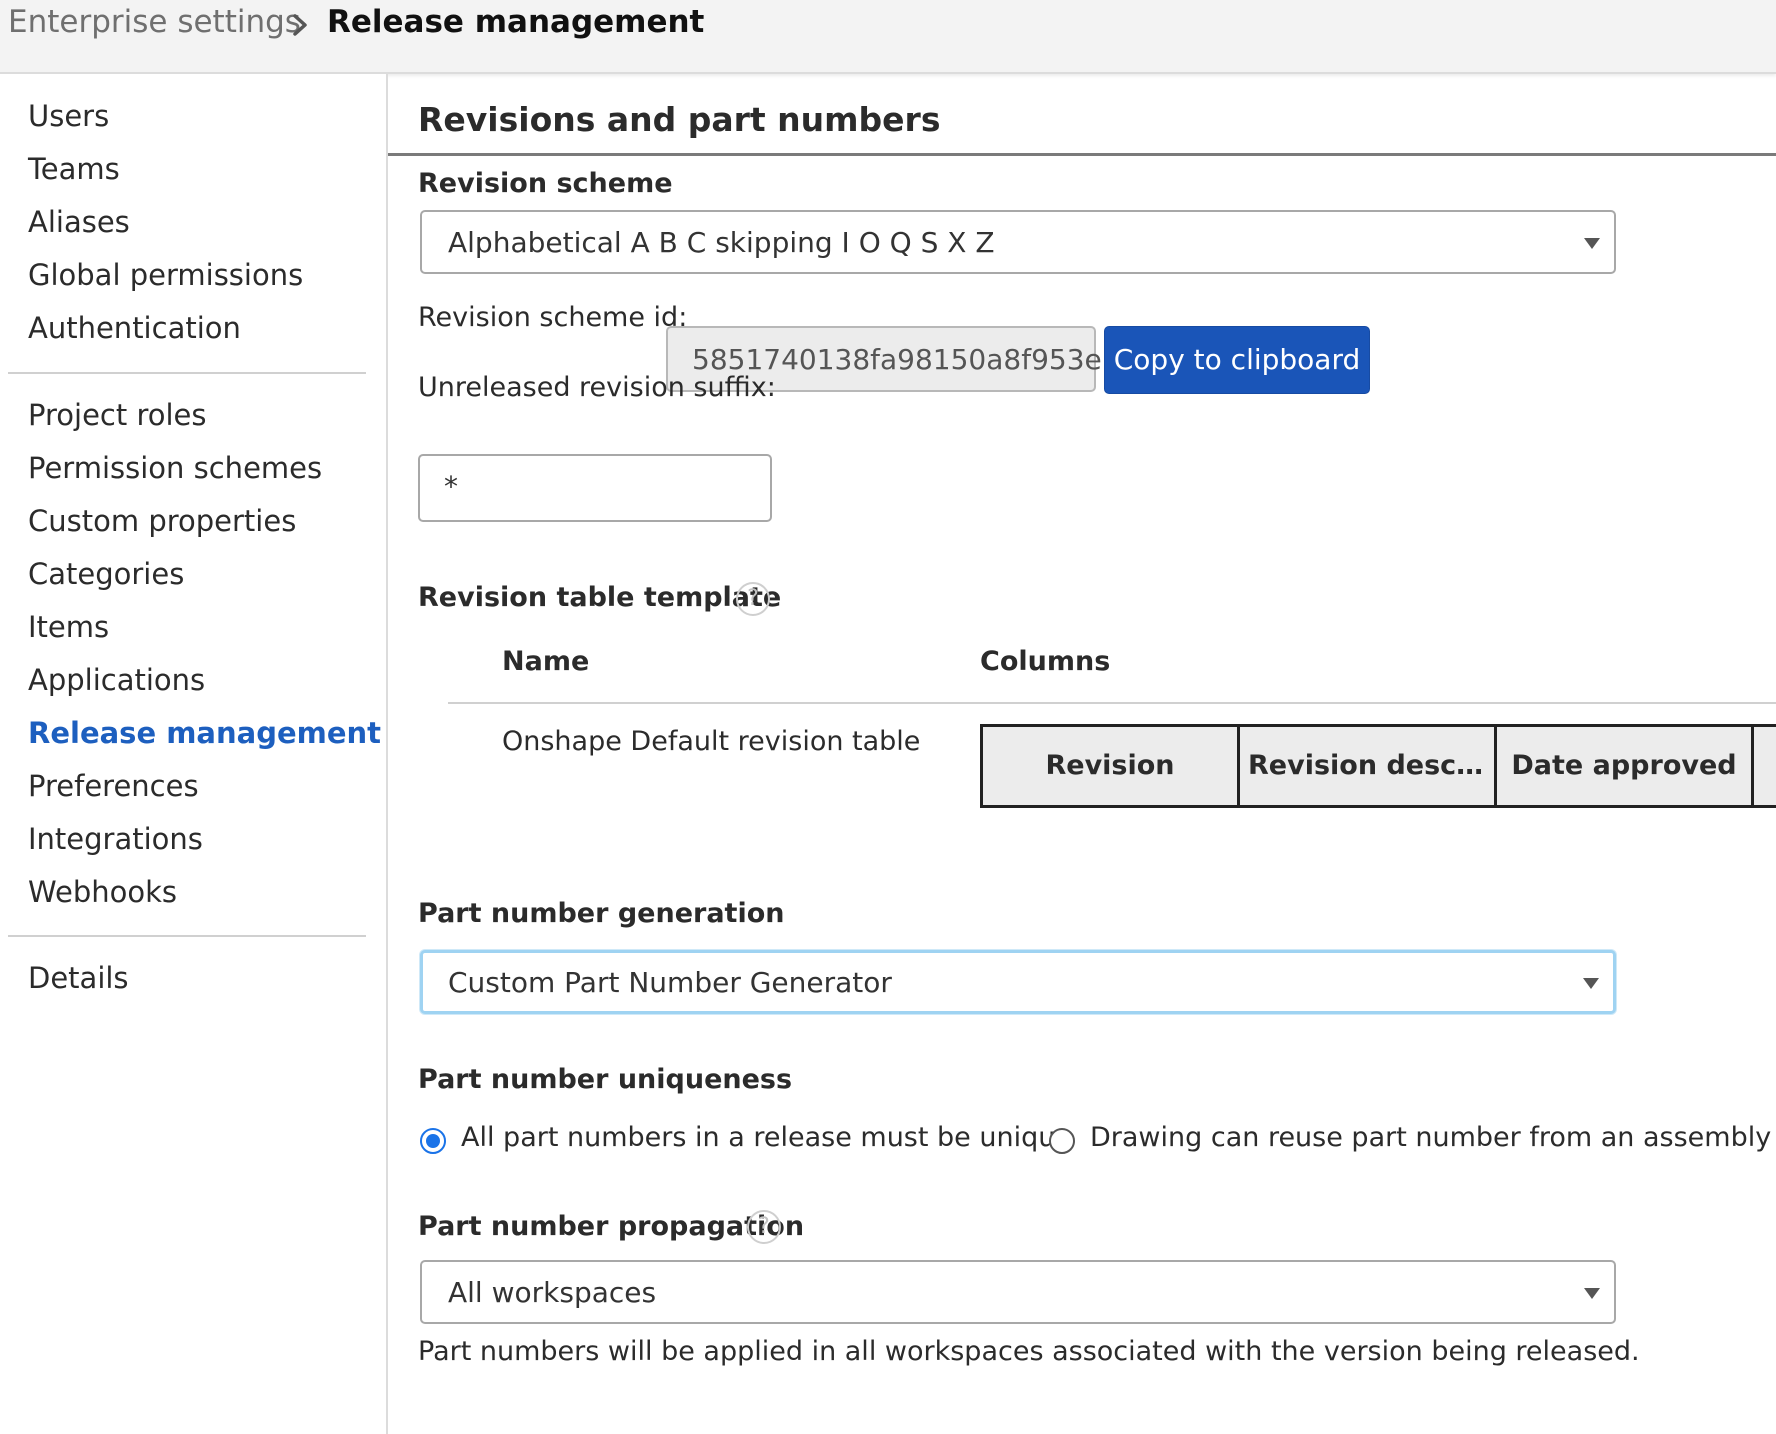  I want to click on sidebar-item-preferences: Preferences, so click(113, 786).